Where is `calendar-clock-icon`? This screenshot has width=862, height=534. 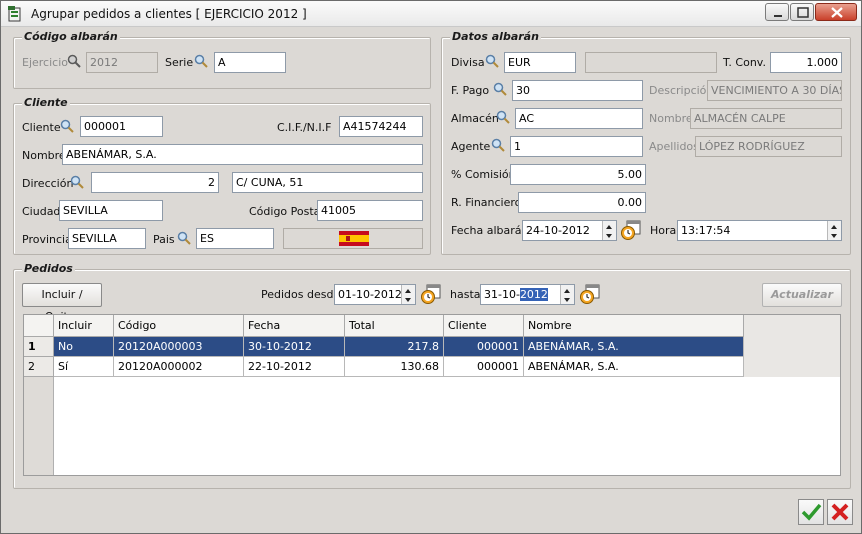 calendar-clock-icon is located at coordinates (631, 230).